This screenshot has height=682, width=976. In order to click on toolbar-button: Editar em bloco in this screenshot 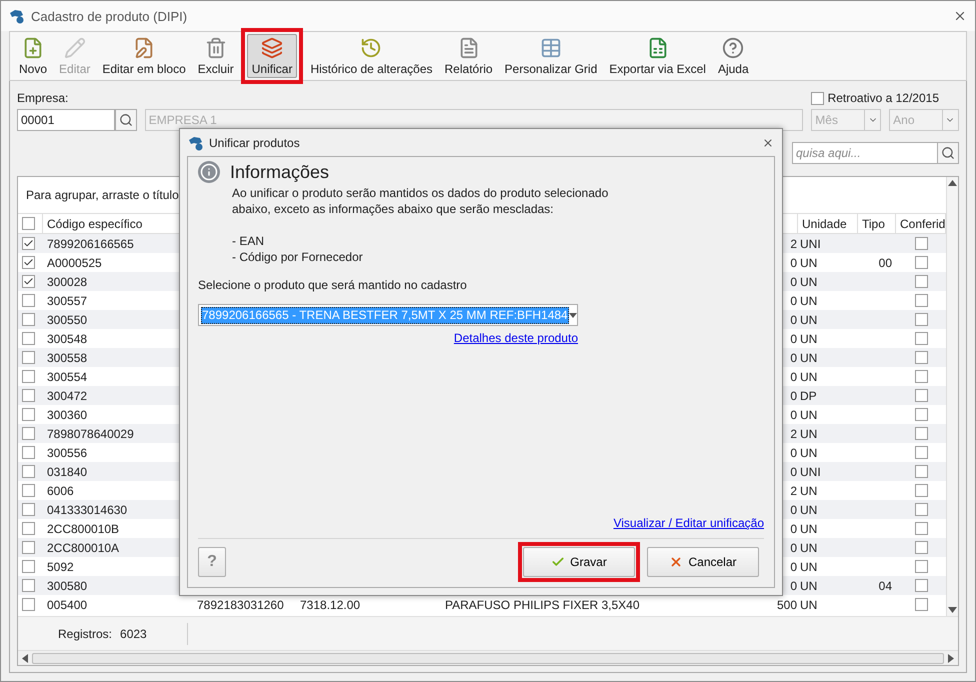, I will do `click(144, 56)`.